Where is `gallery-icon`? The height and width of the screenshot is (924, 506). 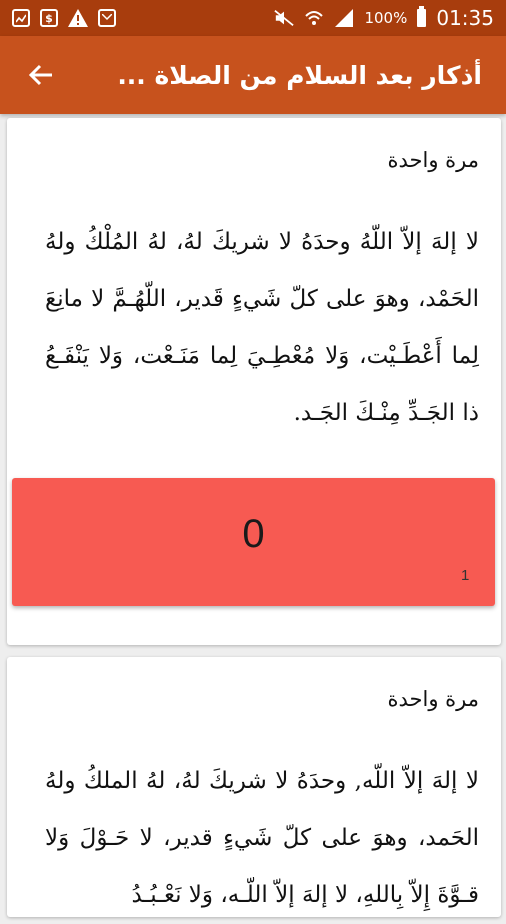 gallery-icon is located at coordinates (21, 18).